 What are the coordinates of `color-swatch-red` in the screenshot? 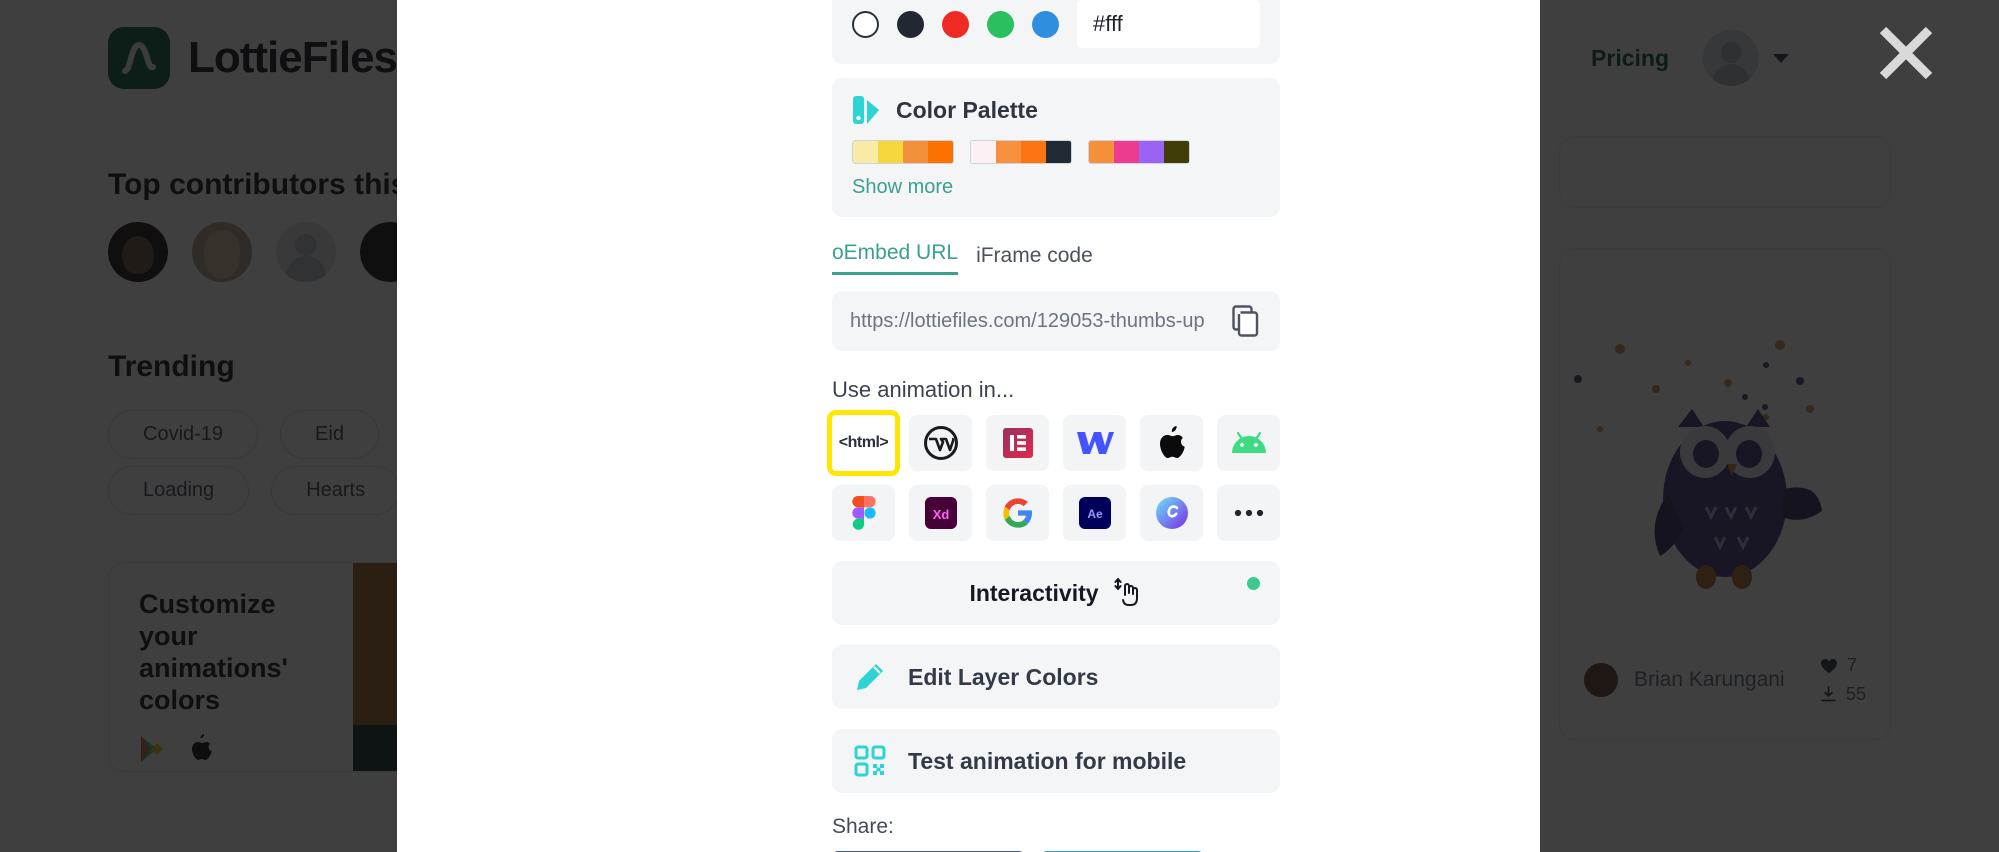 It's located at (955, 24).